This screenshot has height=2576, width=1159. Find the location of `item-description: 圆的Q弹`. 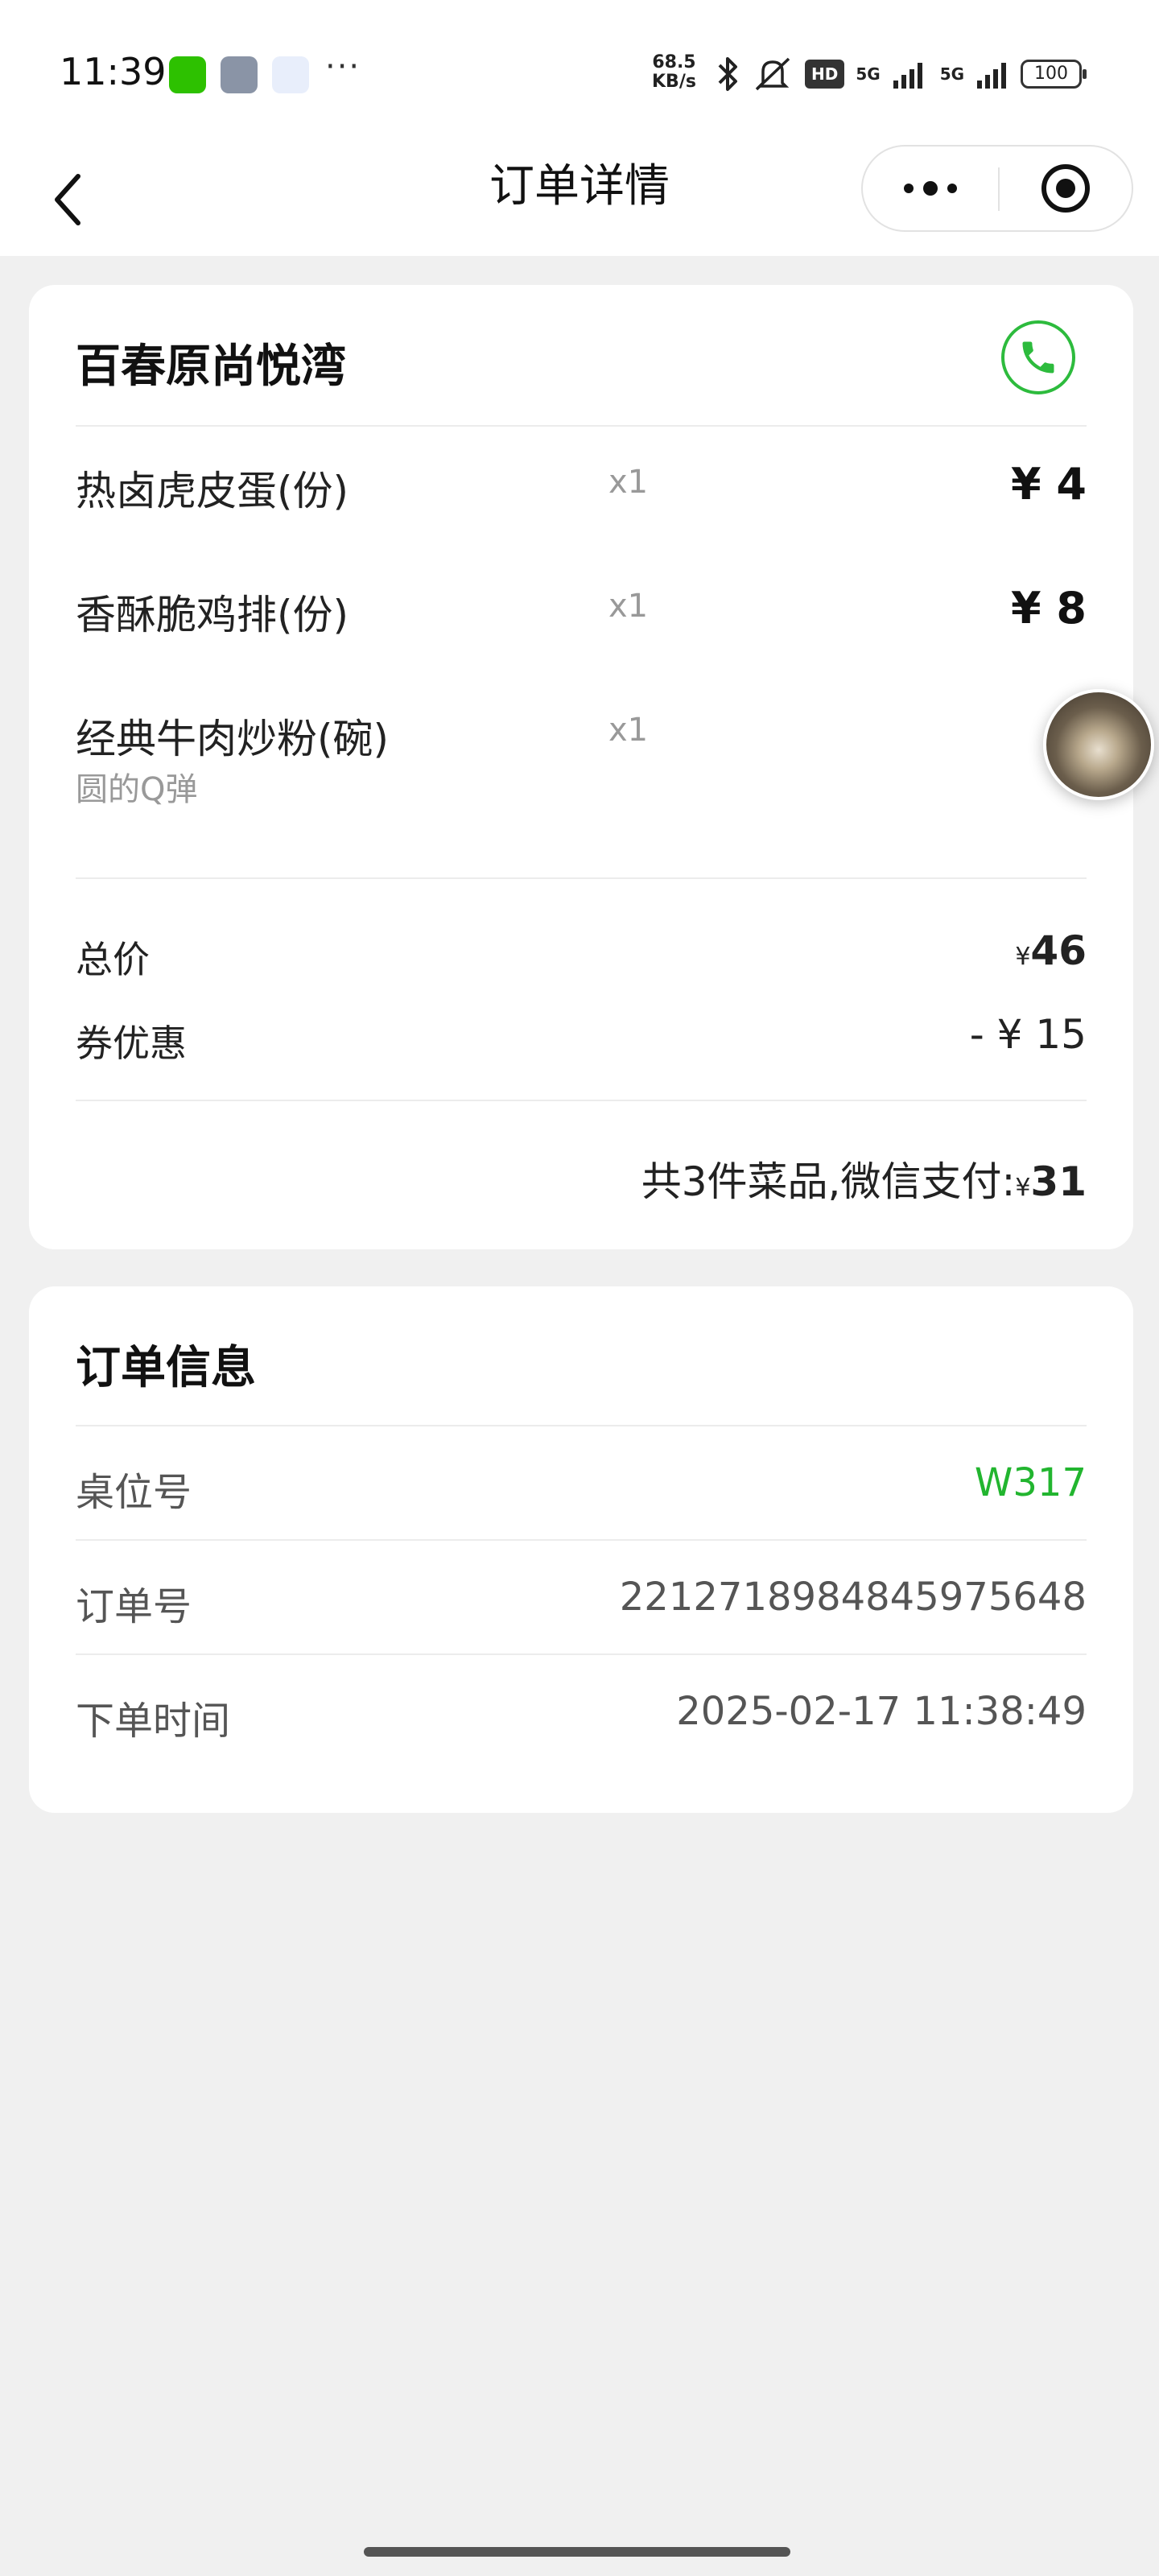

item-description: 圆的Q弹 is located at coordinates (137, 789).